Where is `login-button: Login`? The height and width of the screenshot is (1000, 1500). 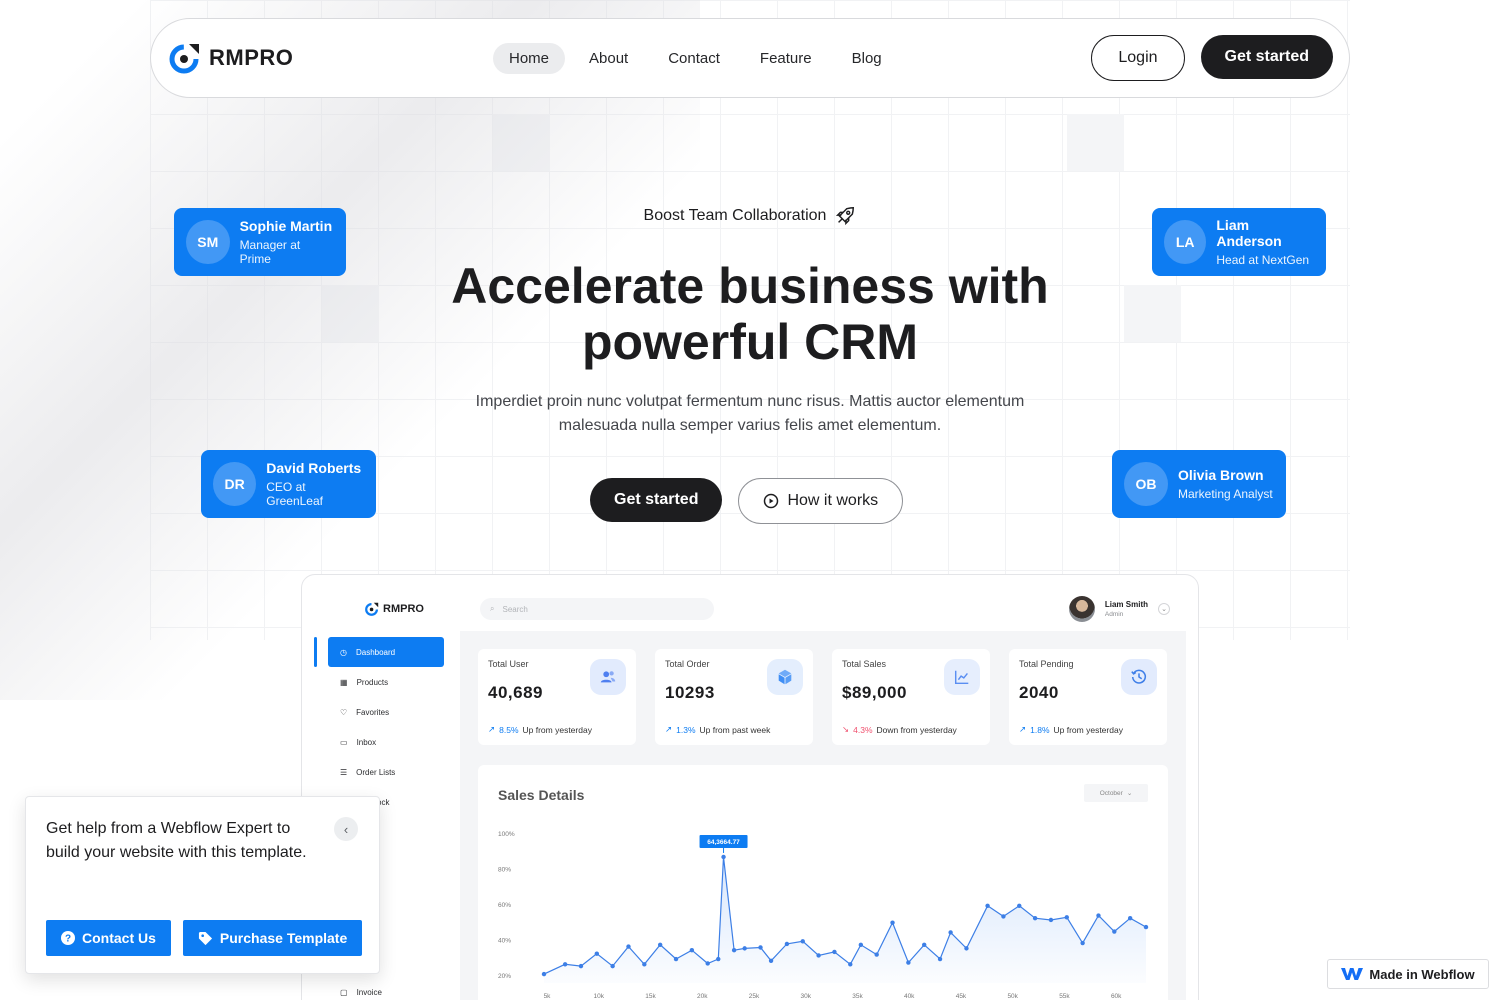
login-button: Login is located at coordinates (1138, 58).